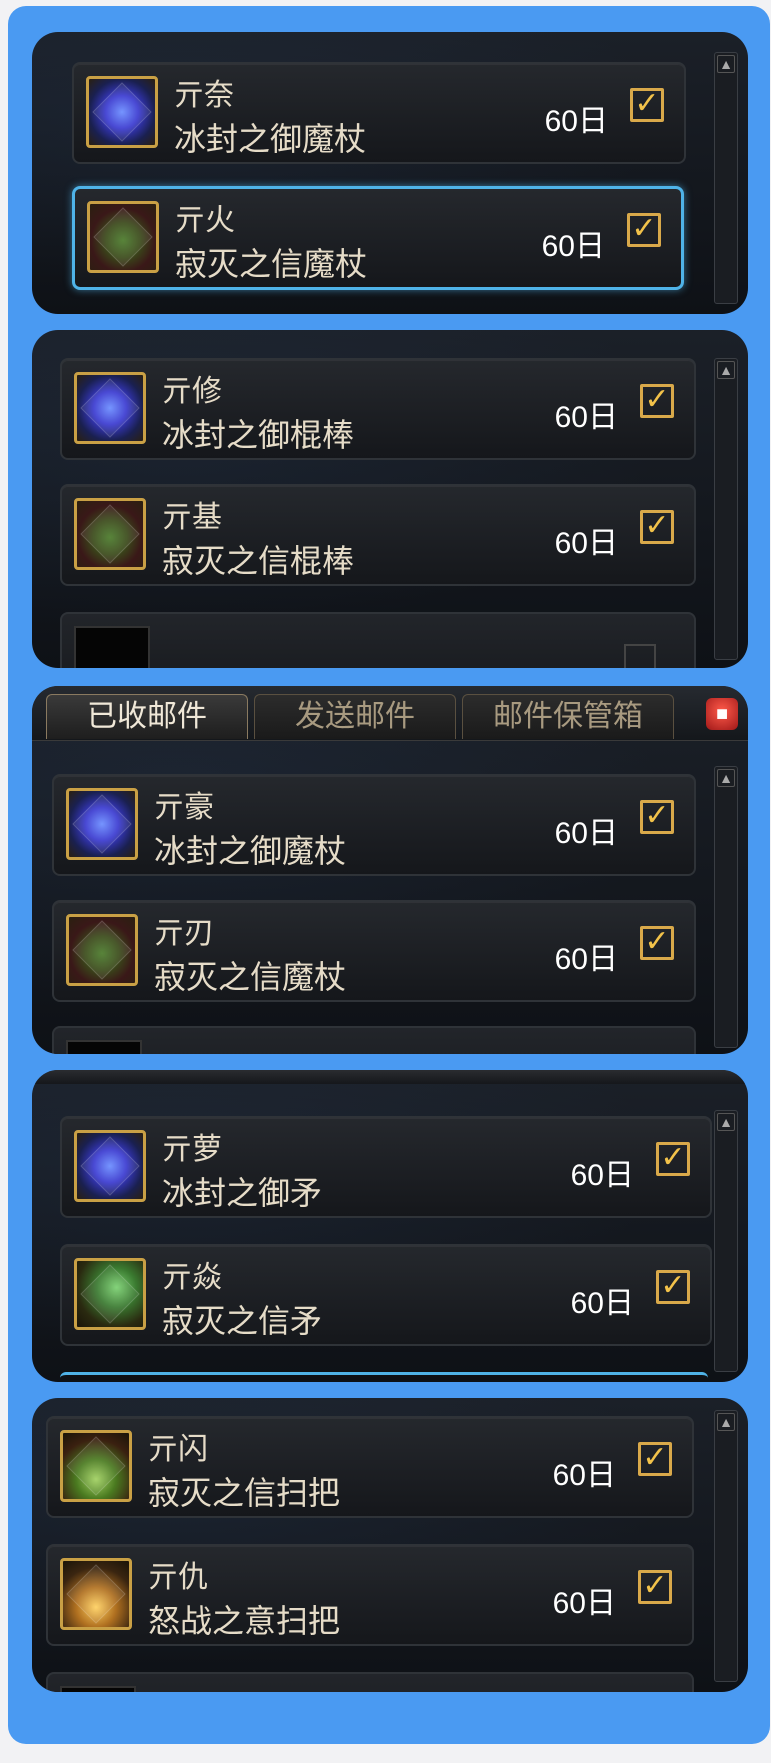  Describe the element at coordinates (184, 807) in the screenshot. I see `sender-name: 亓豪` at that location.